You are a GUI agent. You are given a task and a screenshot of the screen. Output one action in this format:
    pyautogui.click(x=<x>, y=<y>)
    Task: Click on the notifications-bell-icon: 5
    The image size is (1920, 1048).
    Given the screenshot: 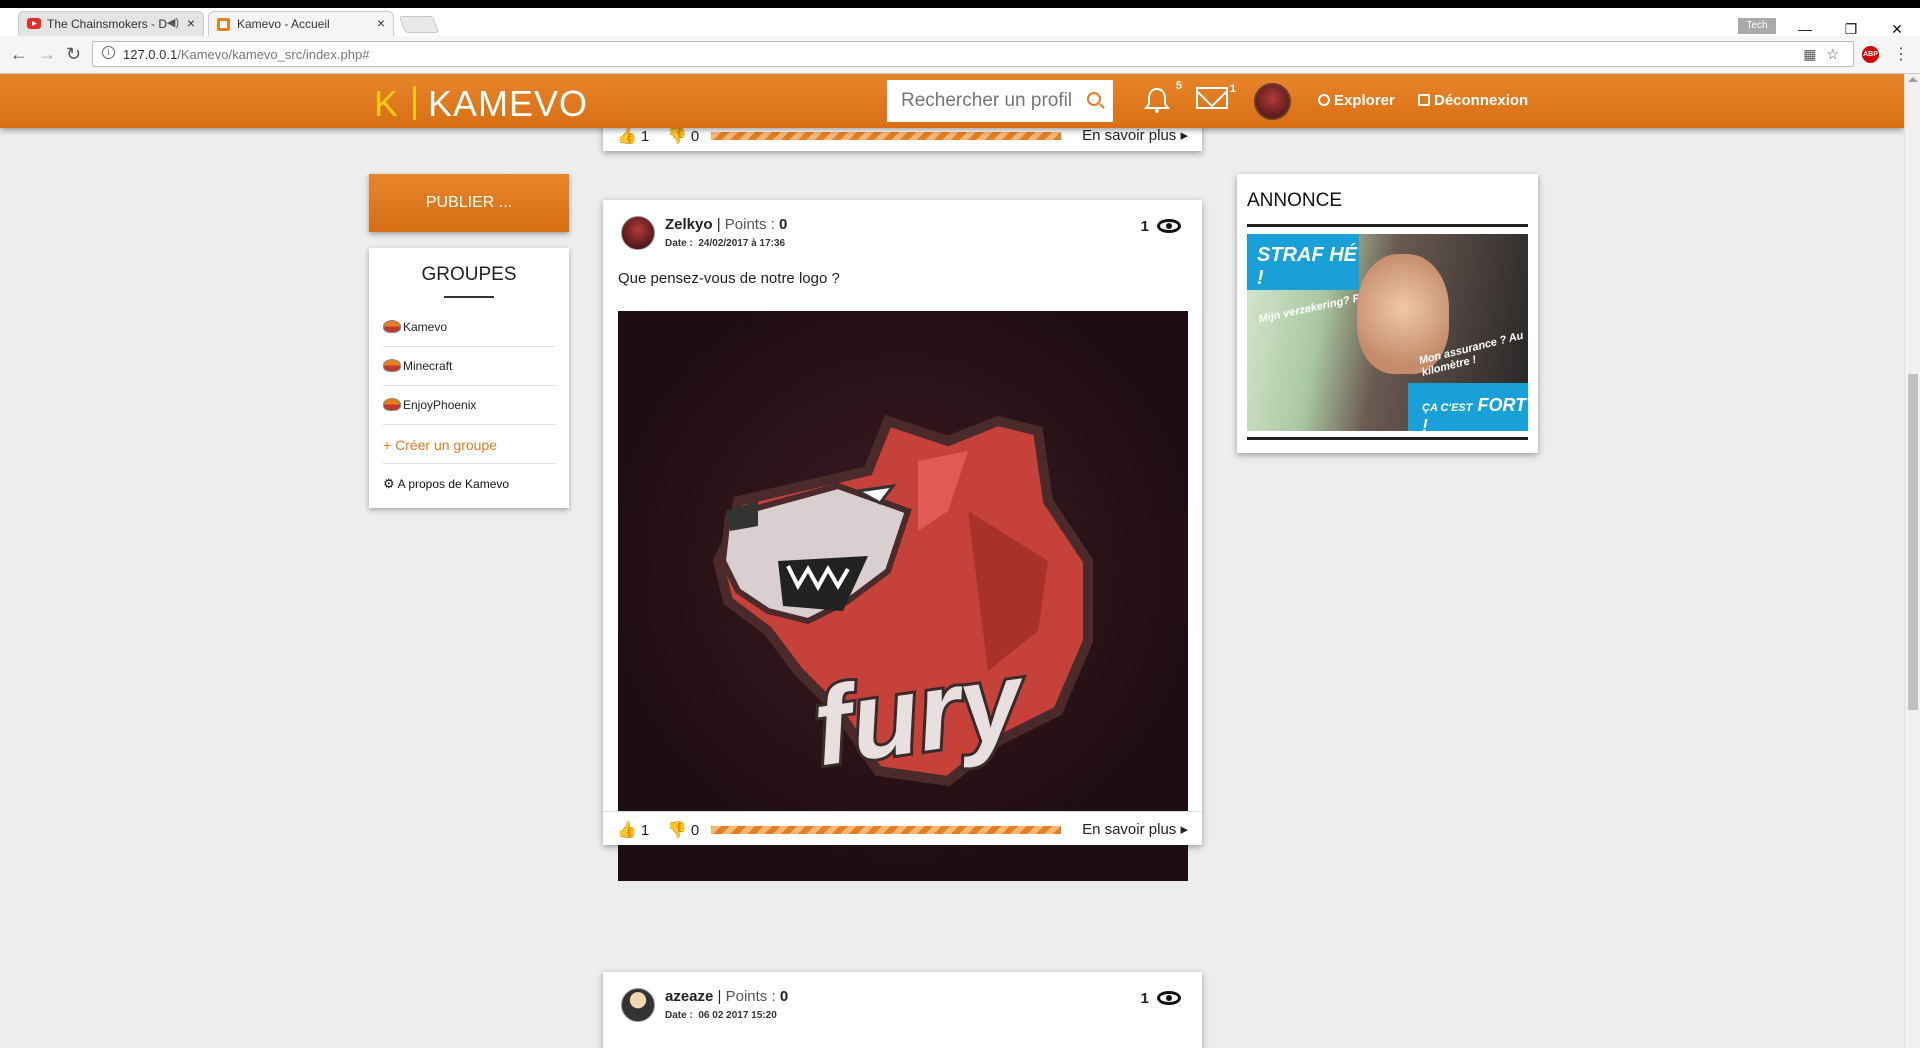 What is the action you would take?
    pyautogui.click(x=1162, y=100)
    